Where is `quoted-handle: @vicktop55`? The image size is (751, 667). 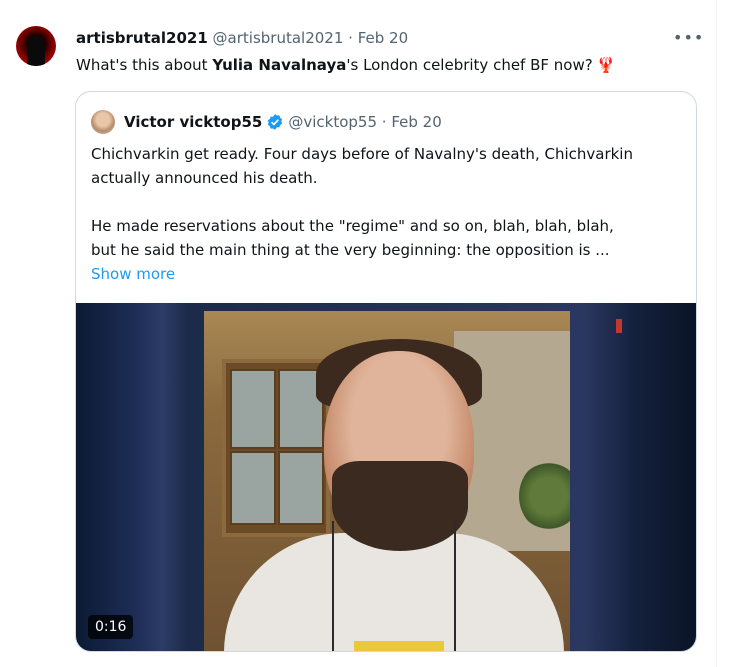 quoted-handle: @vicktop55 is located at coordinates (333, 122).